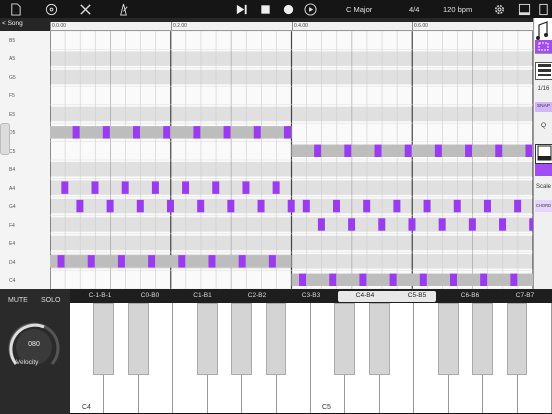 Image resolution: width=552 pixels, height=414 pixels. Describe the element at coordinates (365, 295) in the screenshot. I see `octave-range-selected: C4-B4` at that location.